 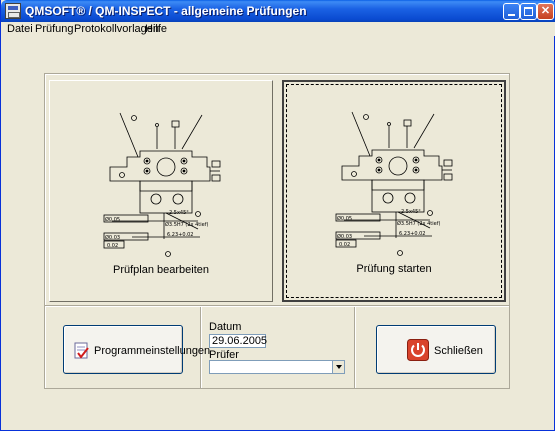 I want to click on maximize-button, so click(x=528, y=11).